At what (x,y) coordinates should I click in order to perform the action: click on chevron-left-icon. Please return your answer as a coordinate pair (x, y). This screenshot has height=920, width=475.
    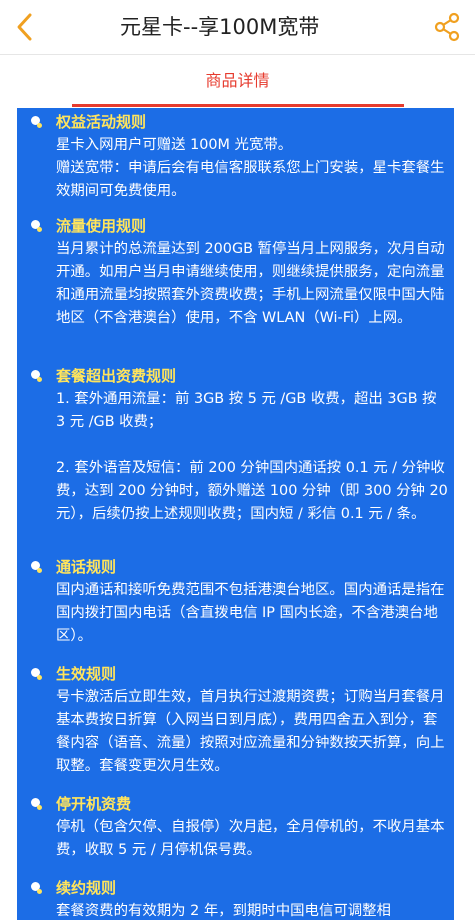
    Looking at the image, I should click on (24, 27).